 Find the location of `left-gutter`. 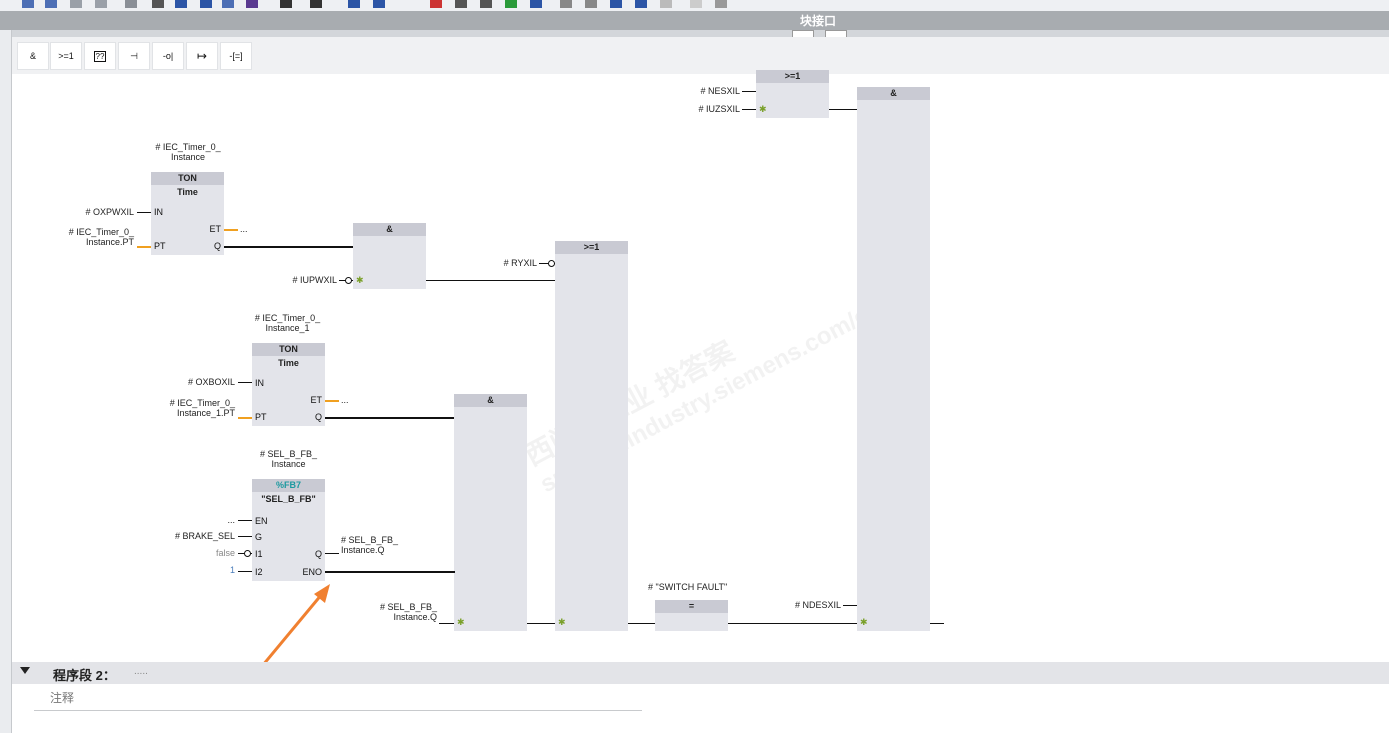

left-gutter is located at coordinates (6, 381).